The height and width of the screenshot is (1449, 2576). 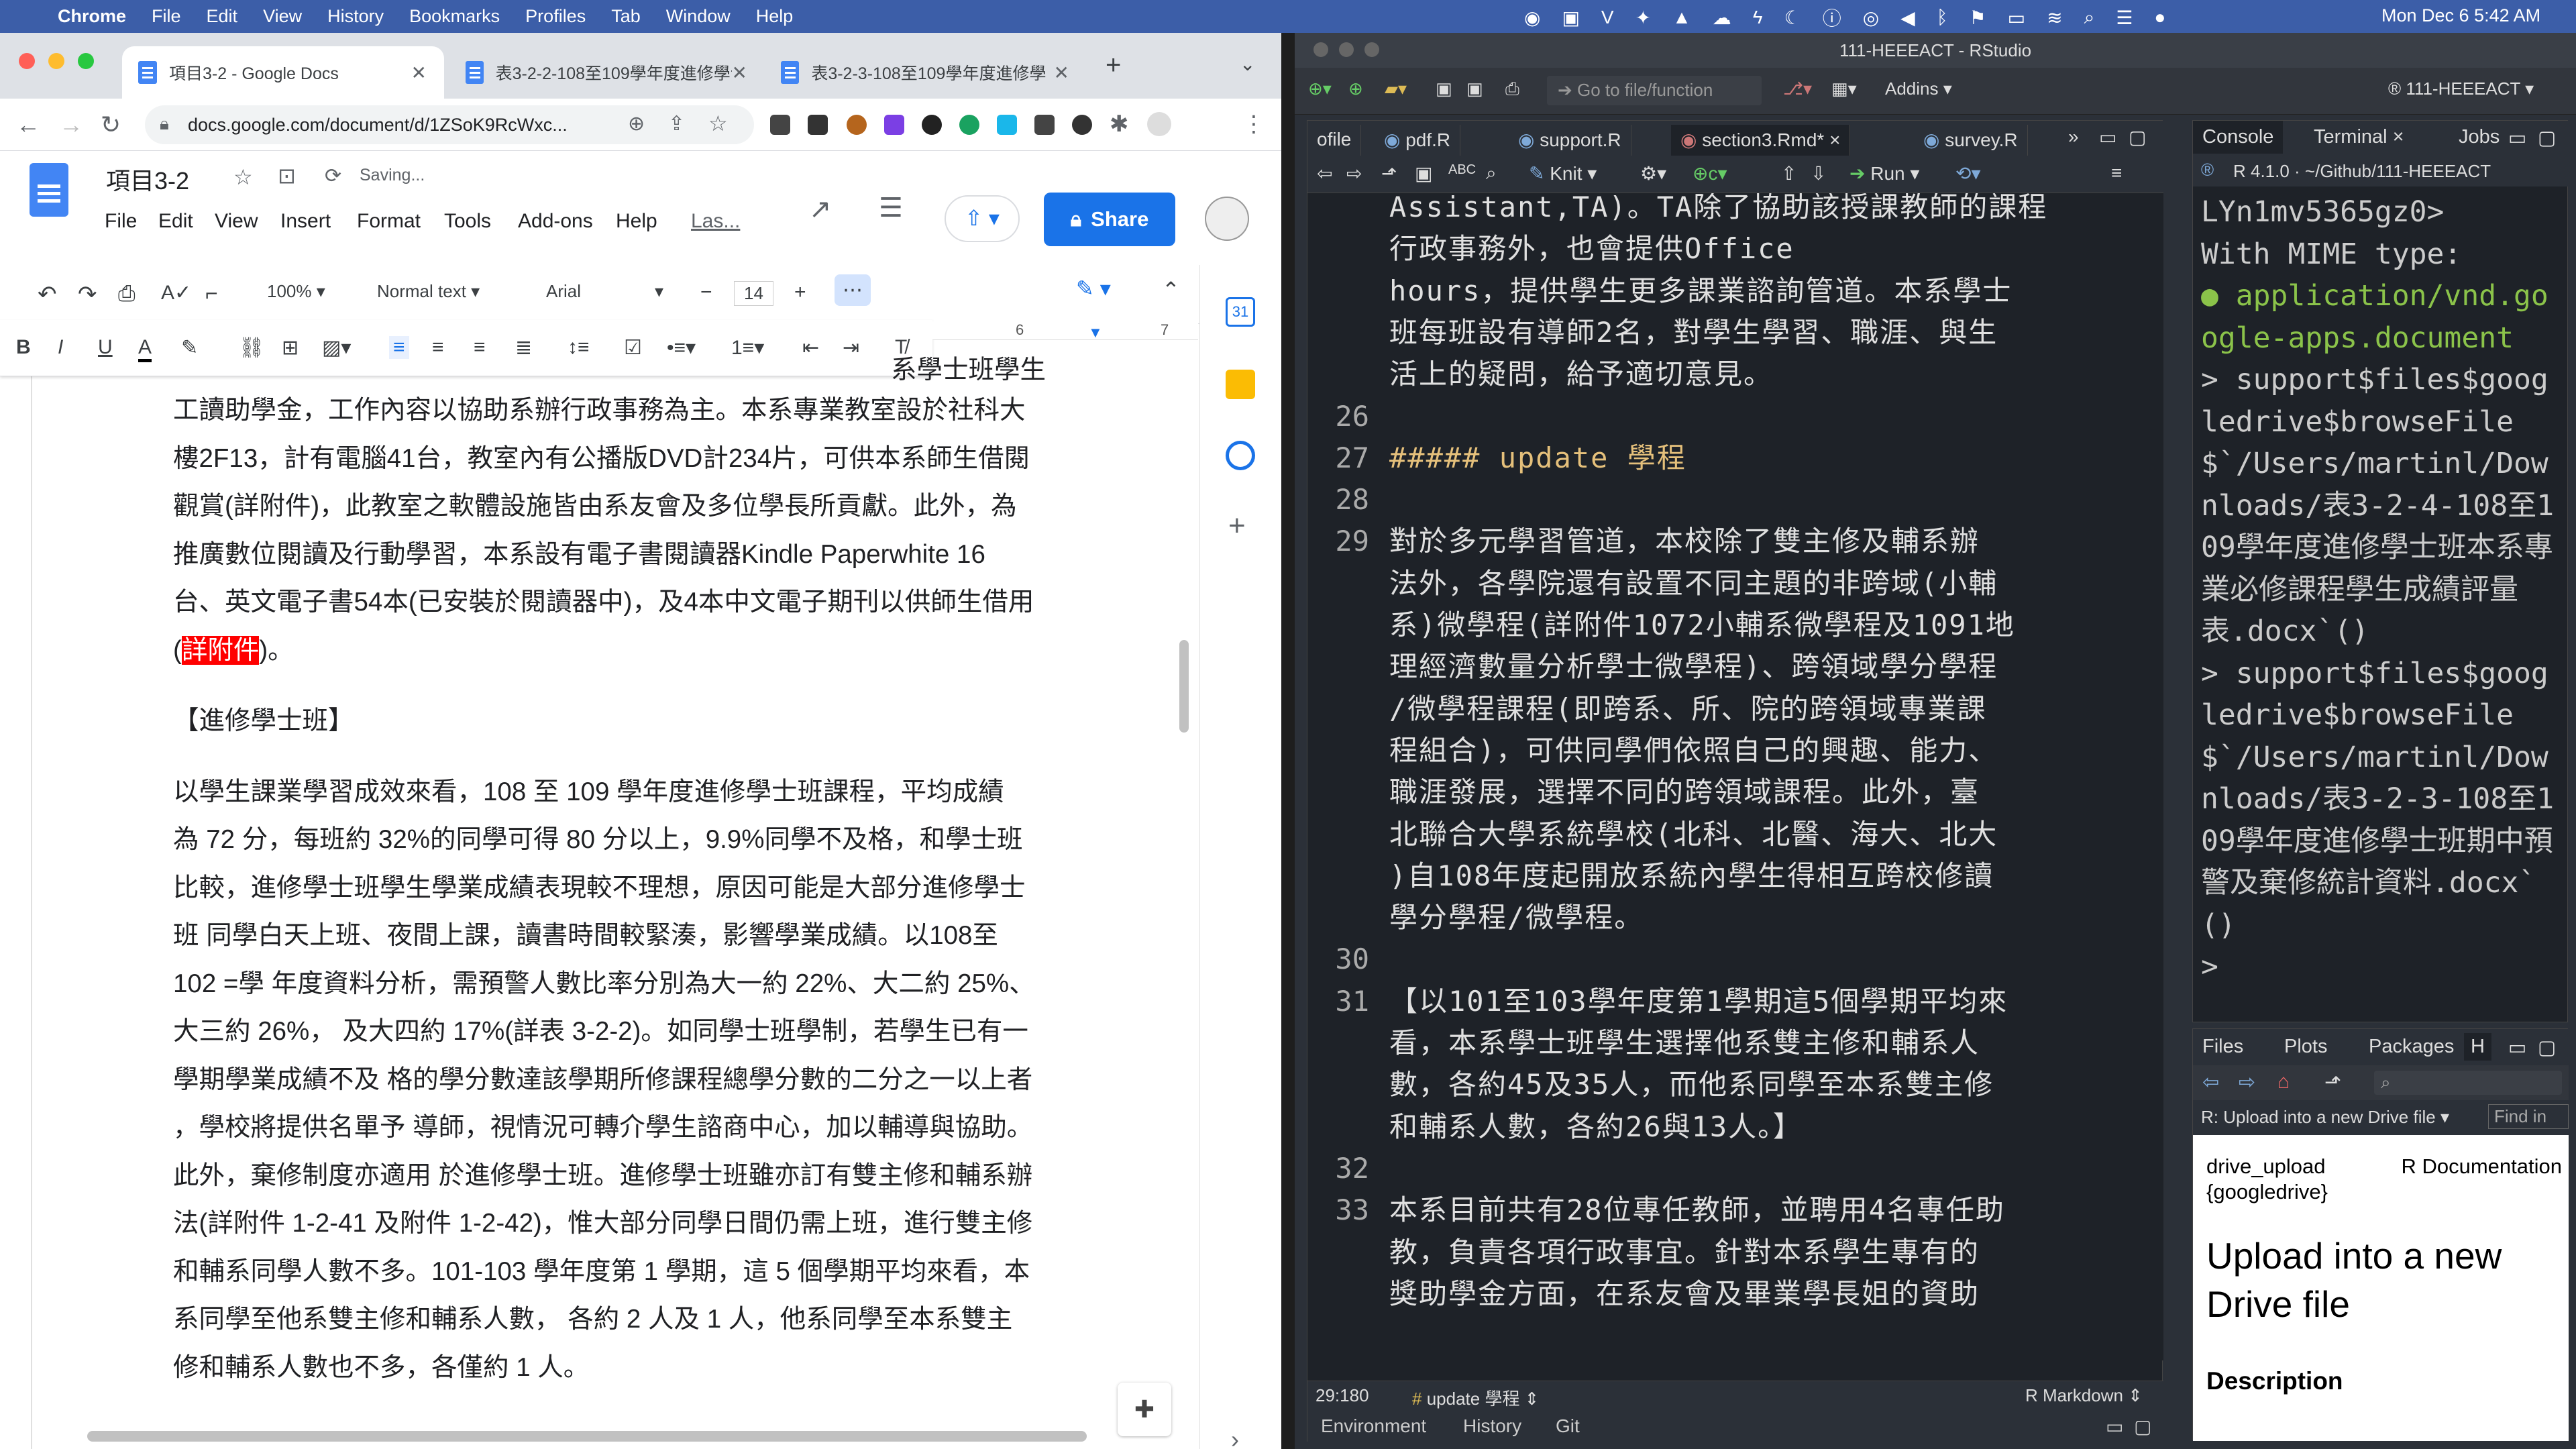 What do you see at coordinates (86, 61) in the screenshot?
I see `zoom-window-button` at bounding box center [86, 61].